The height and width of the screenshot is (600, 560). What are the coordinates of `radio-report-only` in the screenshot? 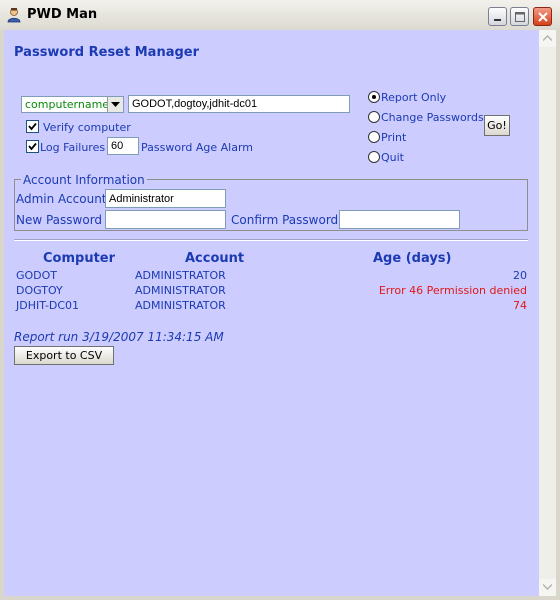 It's located at (374, 97).